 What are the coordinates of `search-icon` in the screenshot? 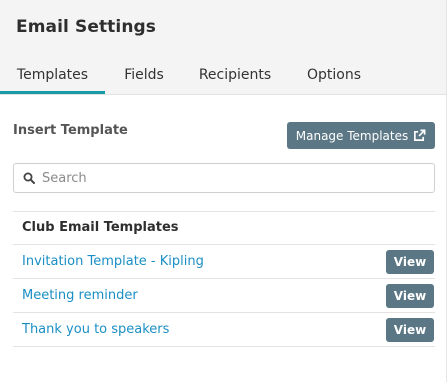 It's located at (29, 178).